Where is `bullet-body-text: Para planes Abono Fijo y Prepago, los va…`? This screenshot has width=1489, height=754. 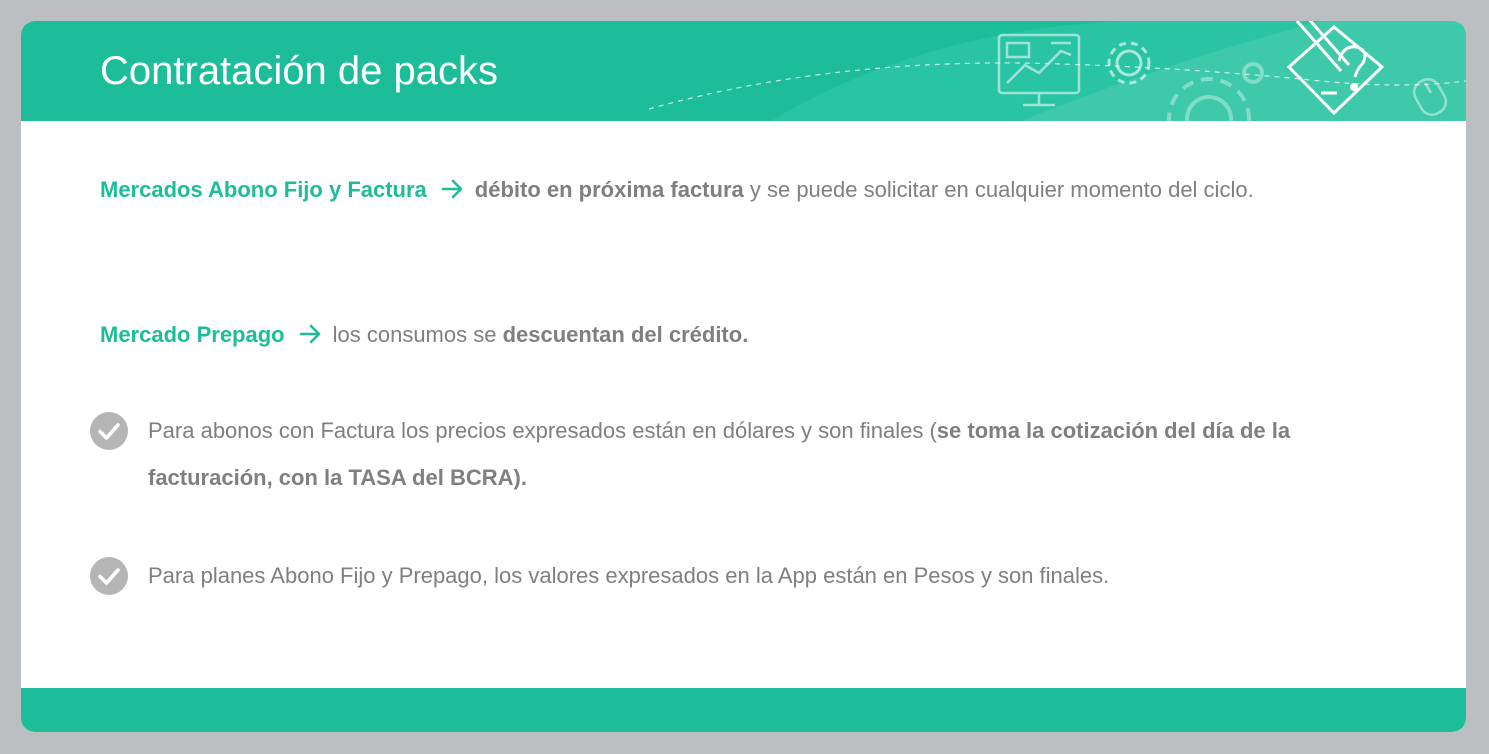 bullet-body-text: Para planes Abono Fijo y Prepago, los va… is located at coordinates (629, 575).